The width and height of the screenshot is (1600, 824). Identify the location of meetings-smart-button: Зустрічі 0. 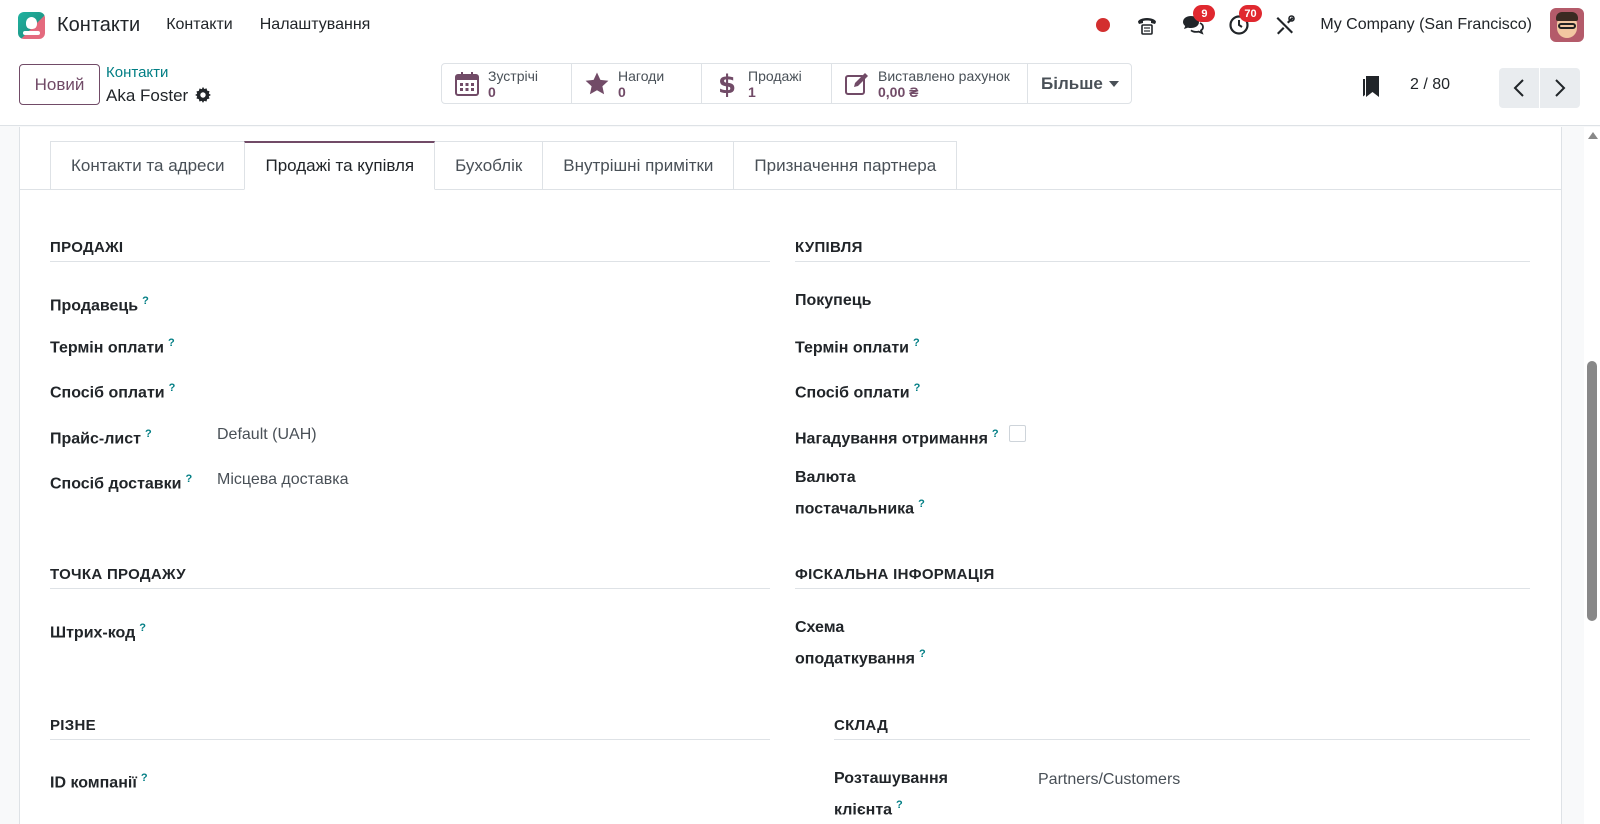
(507, 83).